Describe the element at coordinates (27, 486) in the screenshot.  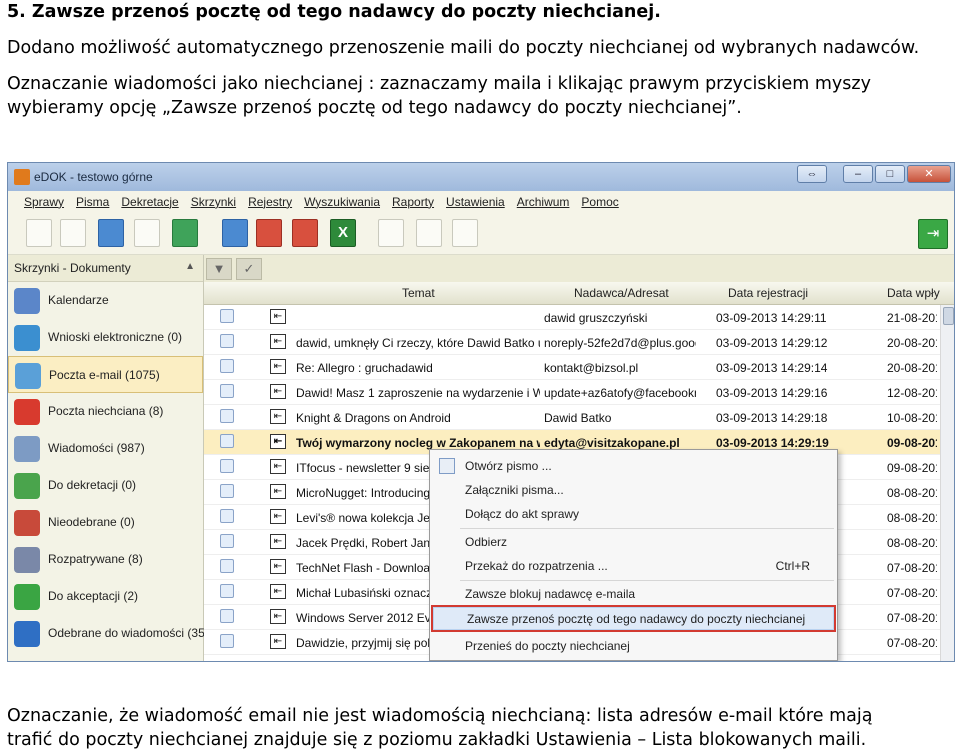
I see `tree-icon` at that location.